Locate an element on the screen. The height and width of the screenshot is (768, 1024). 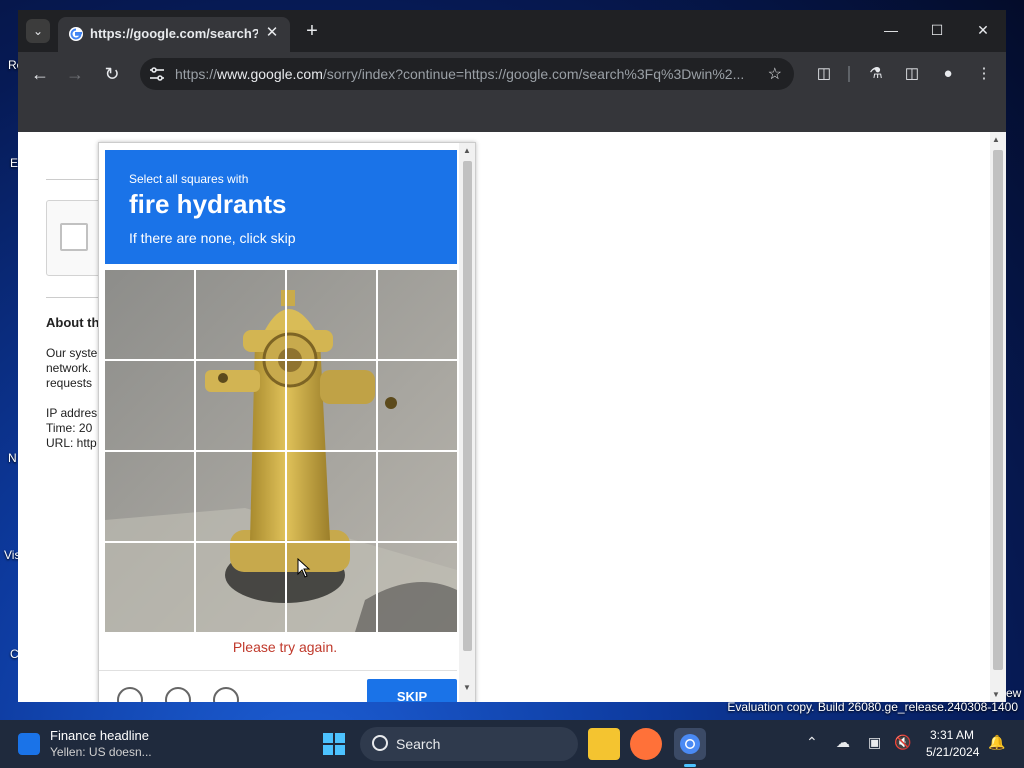
taskbar-search-box: Search is located at coordinates (469, 744).